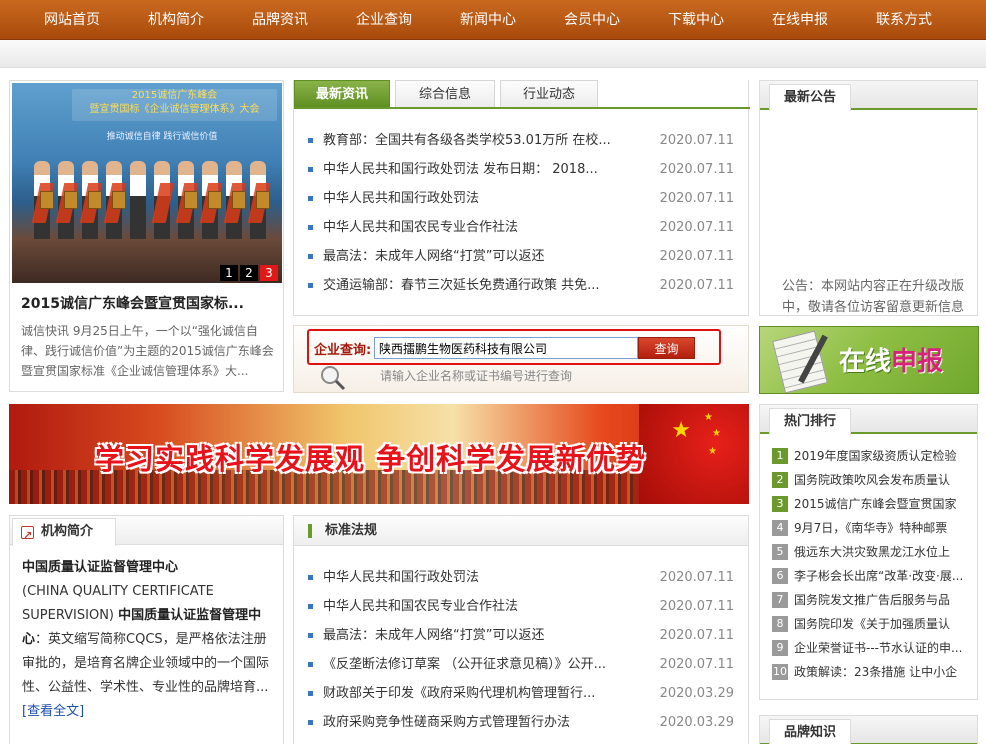 The width and height of the screenshot is (986, 744). I want to click on pager-1: 1, so click(229, 273).